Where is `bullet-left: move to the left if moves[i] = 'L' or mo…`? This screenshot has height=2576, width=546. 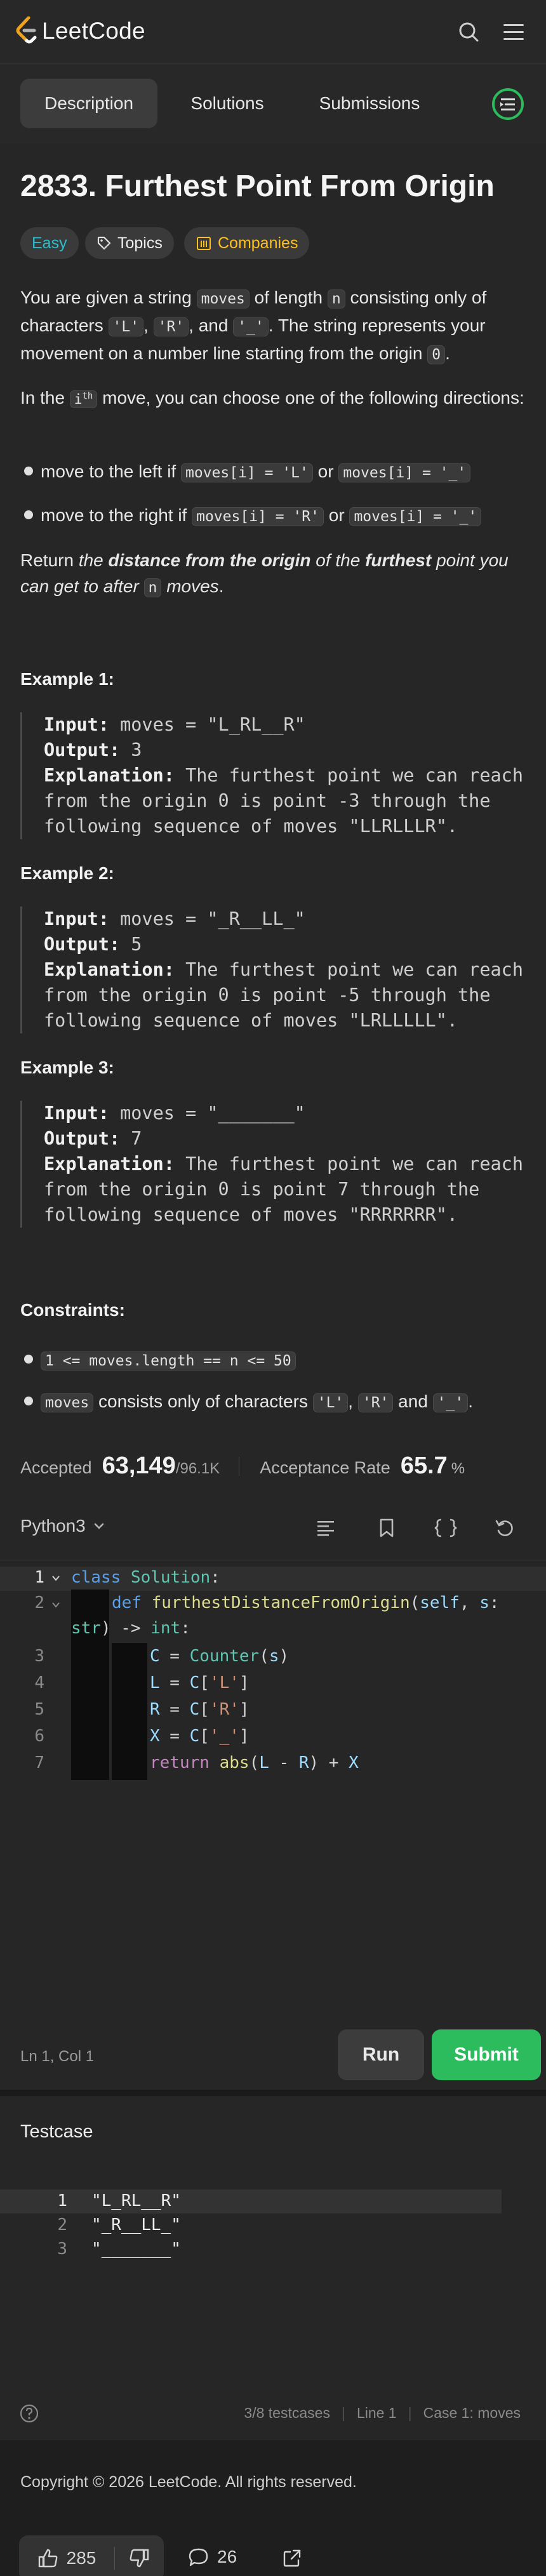
bullet-left: move to the left if moves[i] = 'L' or mo… is located at coordinates (293, 472).